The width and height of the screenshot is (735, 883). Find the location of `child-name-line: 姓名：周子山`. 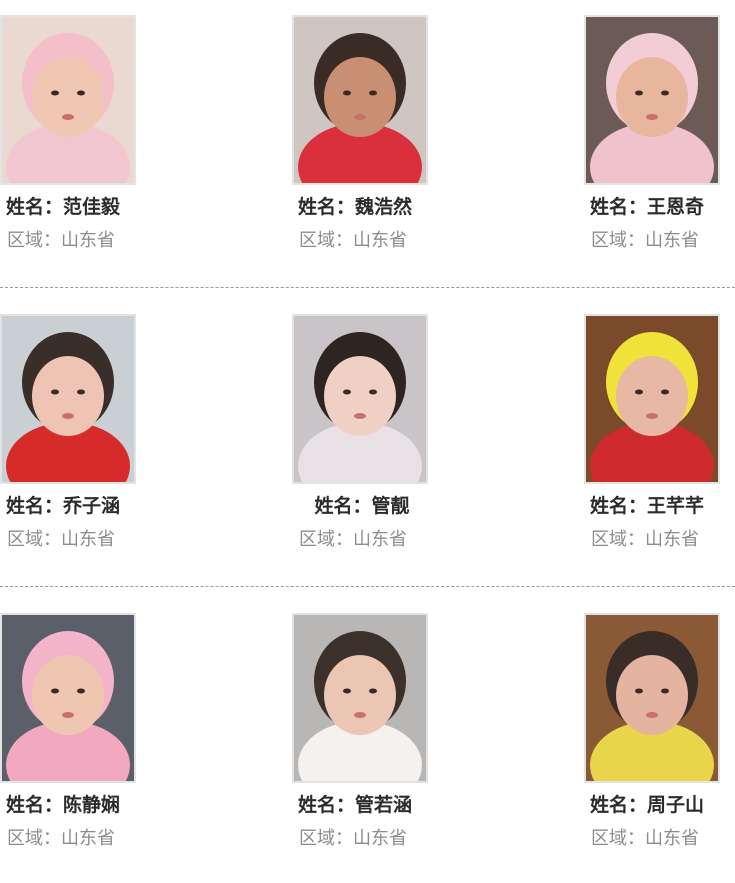

child-name-line: 姓名：周子山 is located at coordinates (654, 805).